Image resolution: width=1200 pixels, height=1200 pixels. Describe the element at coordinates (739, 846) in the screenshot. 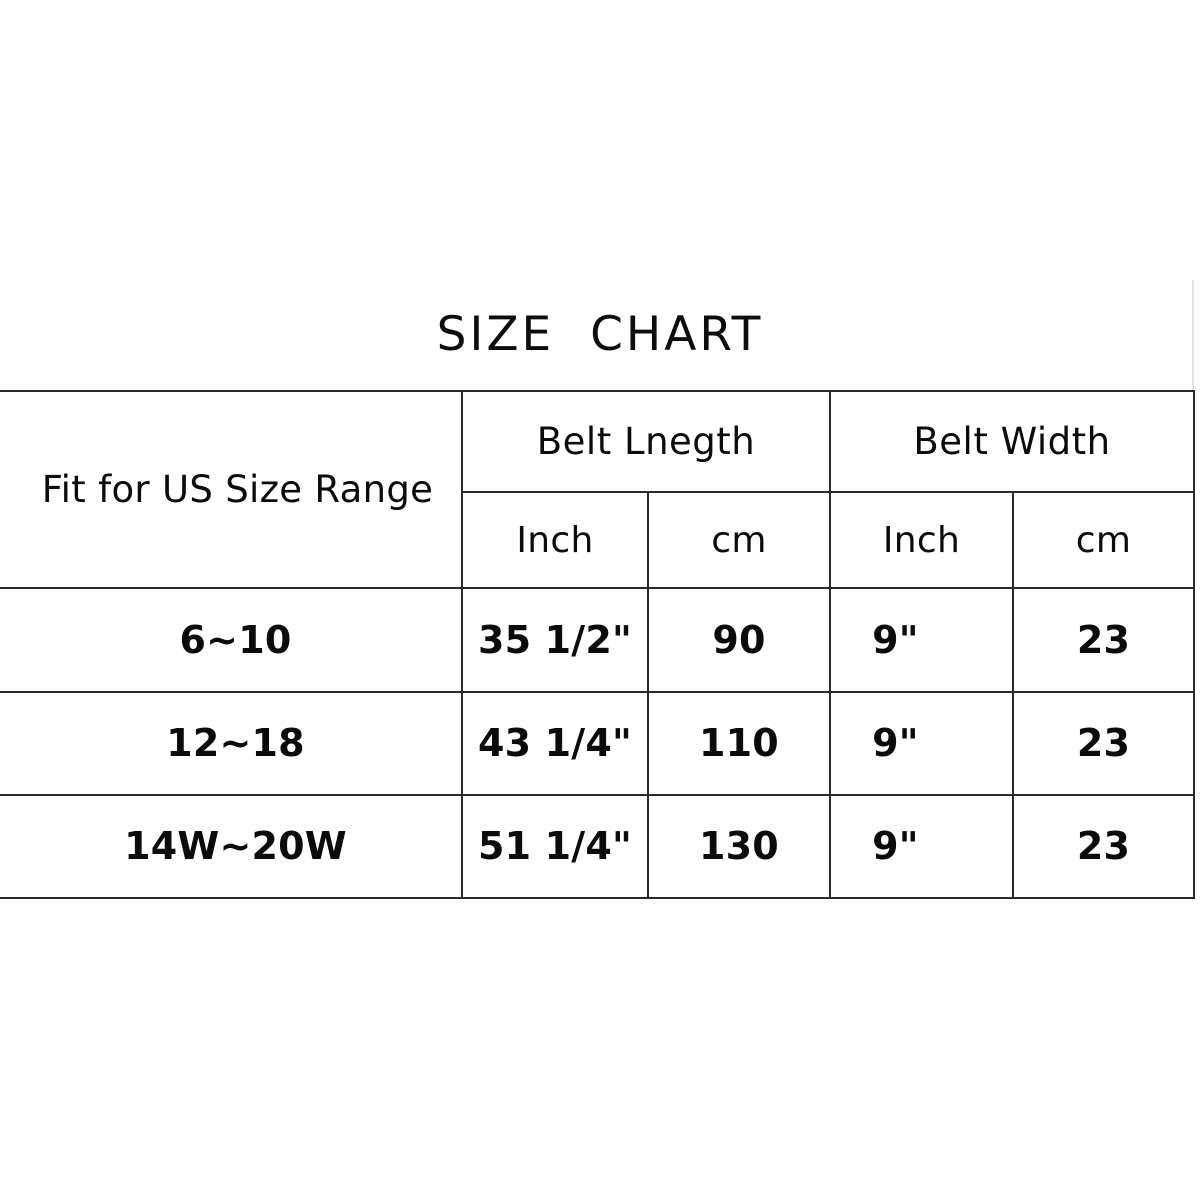

I see `cell-belt-length-cm: 130` at that location.